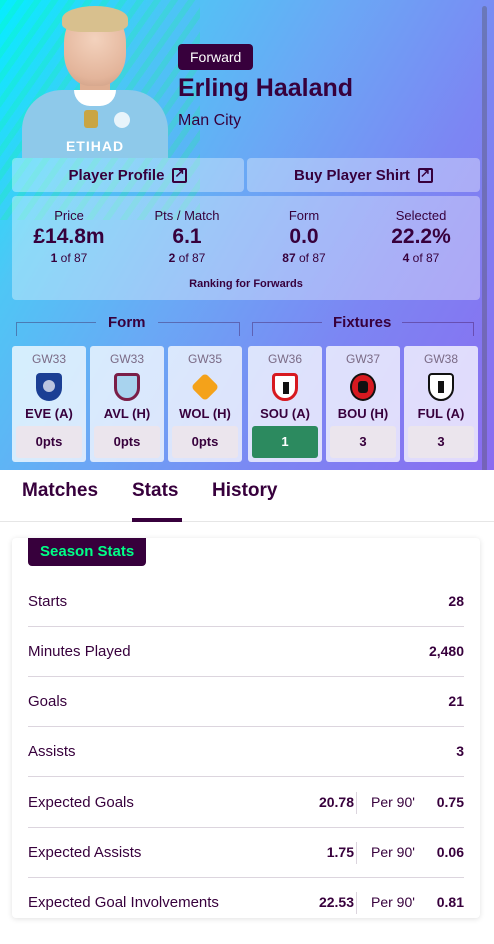 The image size is (494, 944). I want to click on per90-value: 0.06, so click(450, 852).